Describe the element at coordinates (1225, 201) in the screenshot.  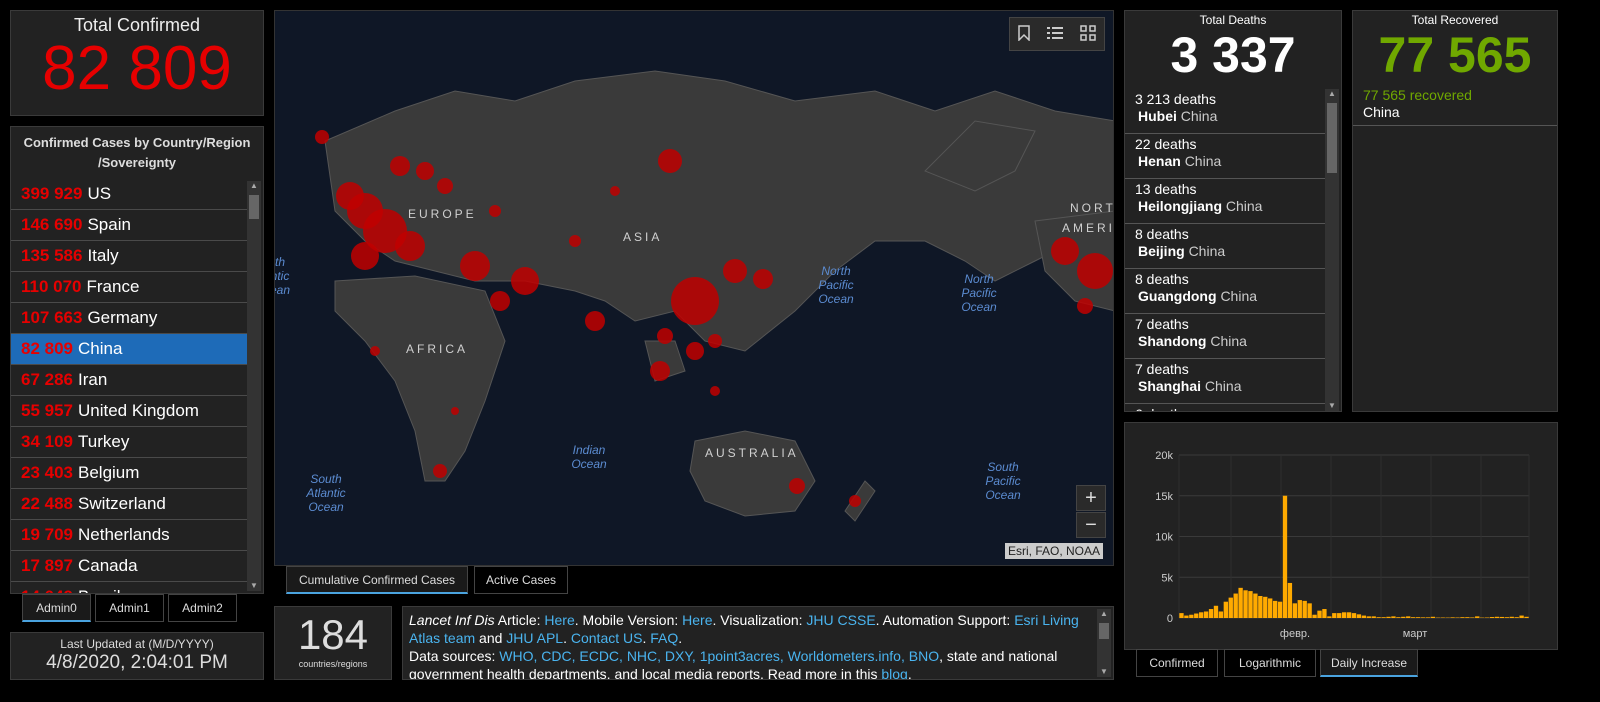
I see `death-row: 13 deaths Heilongjiang China` at that location.